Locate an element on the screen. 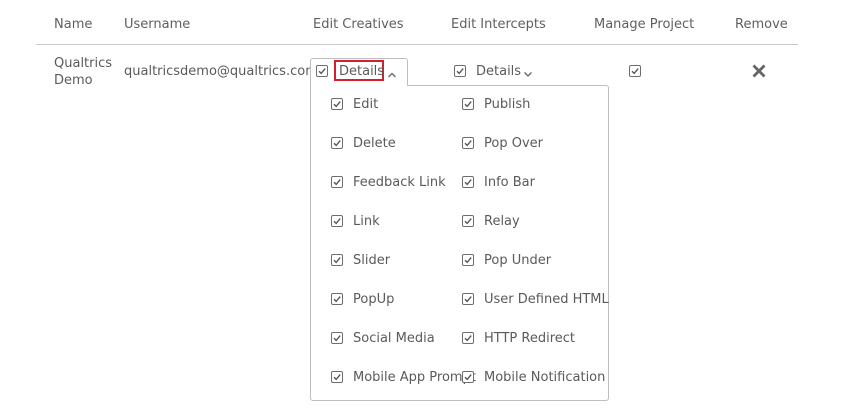  option-checkbox-mobile-app-prompt is located at coordinates (337, 377).